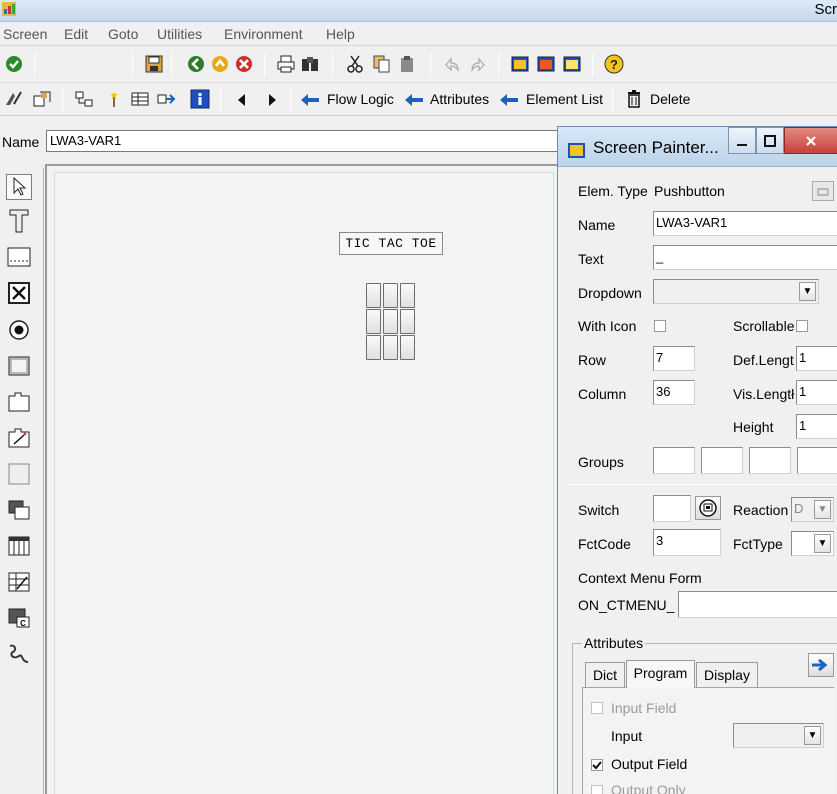 The height and width of the screenshot is (794, 837). I want to click on trash-icon, so click(634, 99).